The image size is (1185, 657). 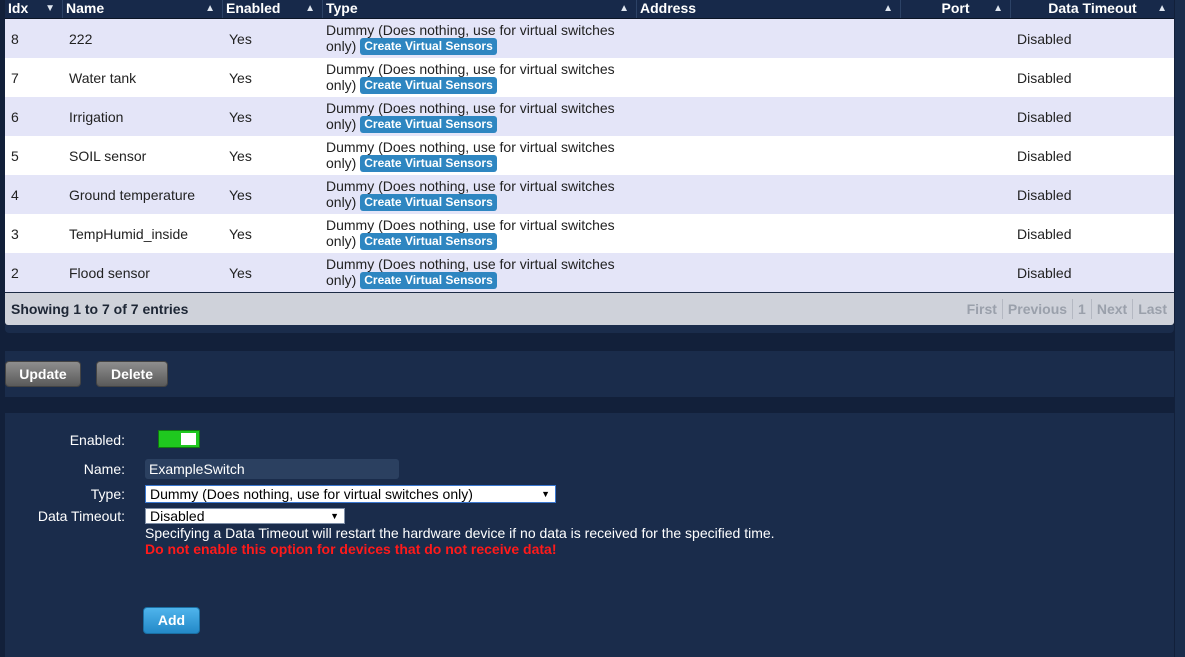 What do you see at coordinates (982, 309) in the screenshot?
I see `pager-first: First` at bounding box center [982, 309].